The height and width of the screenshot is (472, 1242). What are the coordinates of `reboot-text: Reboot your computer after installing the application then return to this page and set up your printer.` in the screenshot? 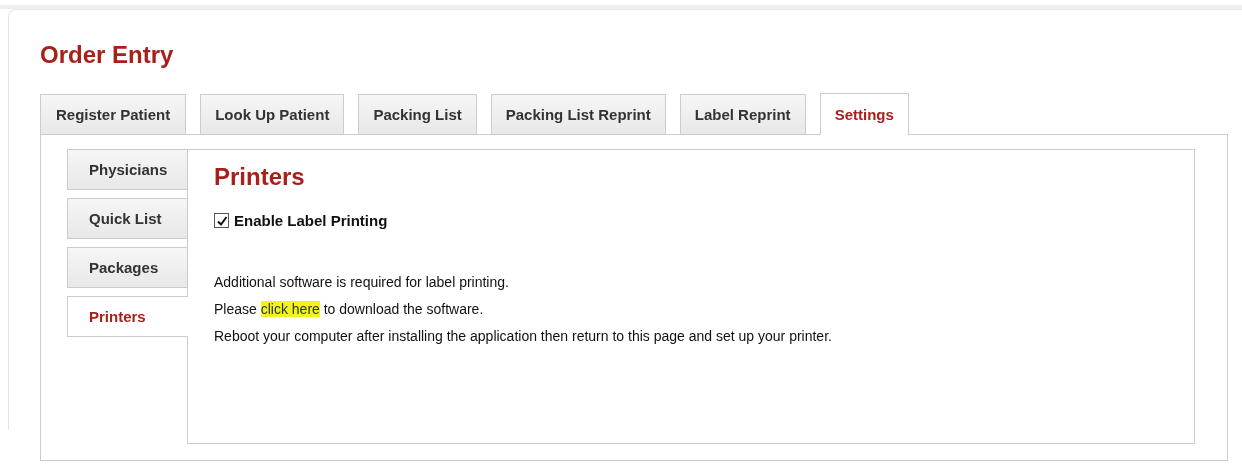 It's located at (523, 336).